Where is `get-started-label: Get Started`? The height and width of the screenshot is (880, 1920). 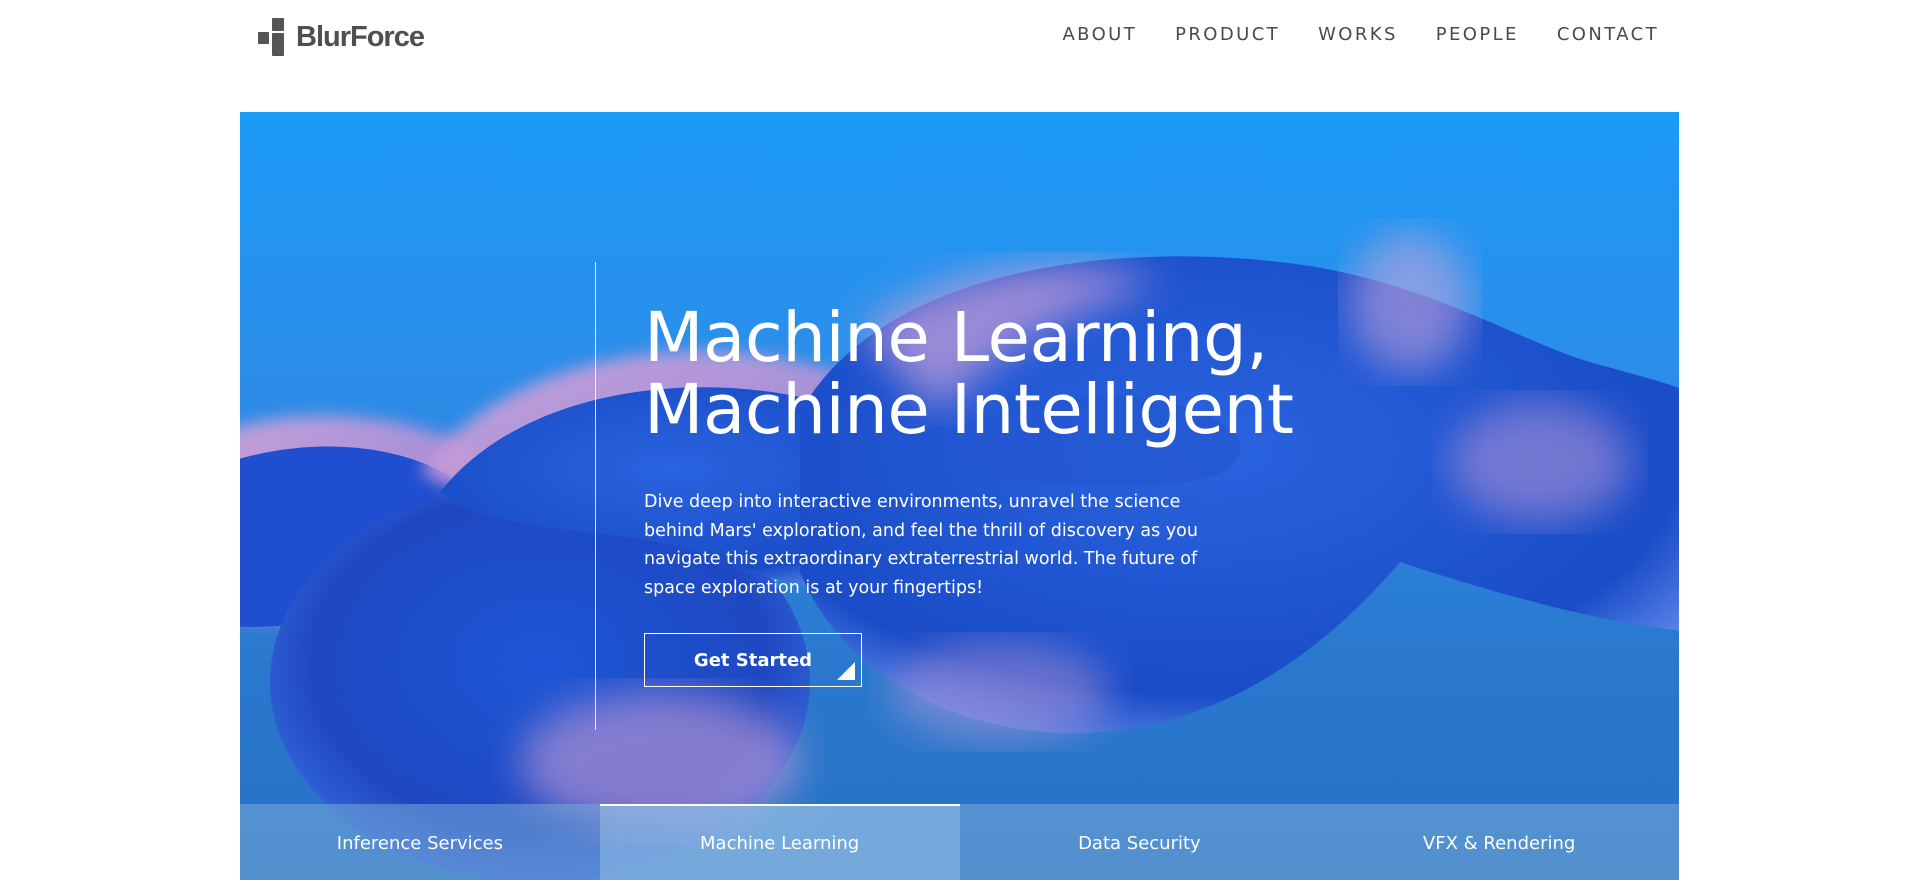
get-started-label: Get Started is located at coordinates (753, 660).